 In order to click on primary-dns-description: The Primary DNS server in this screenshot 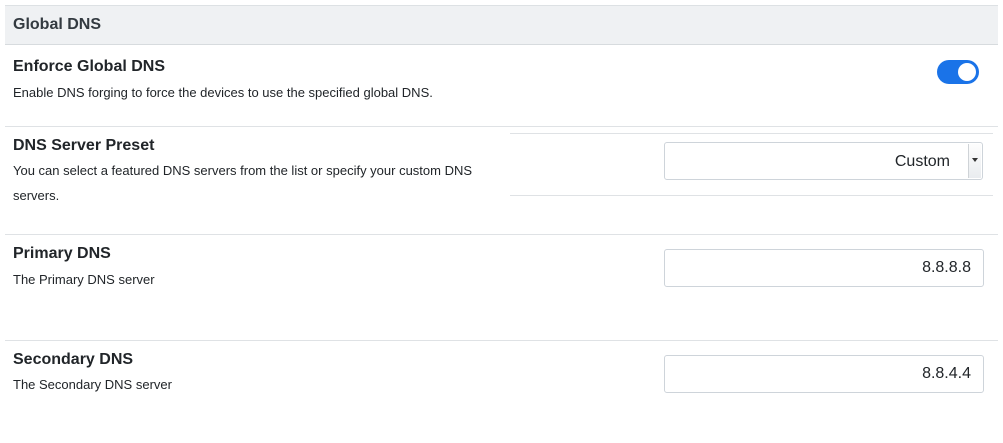, I will do `click(84, 279)`.